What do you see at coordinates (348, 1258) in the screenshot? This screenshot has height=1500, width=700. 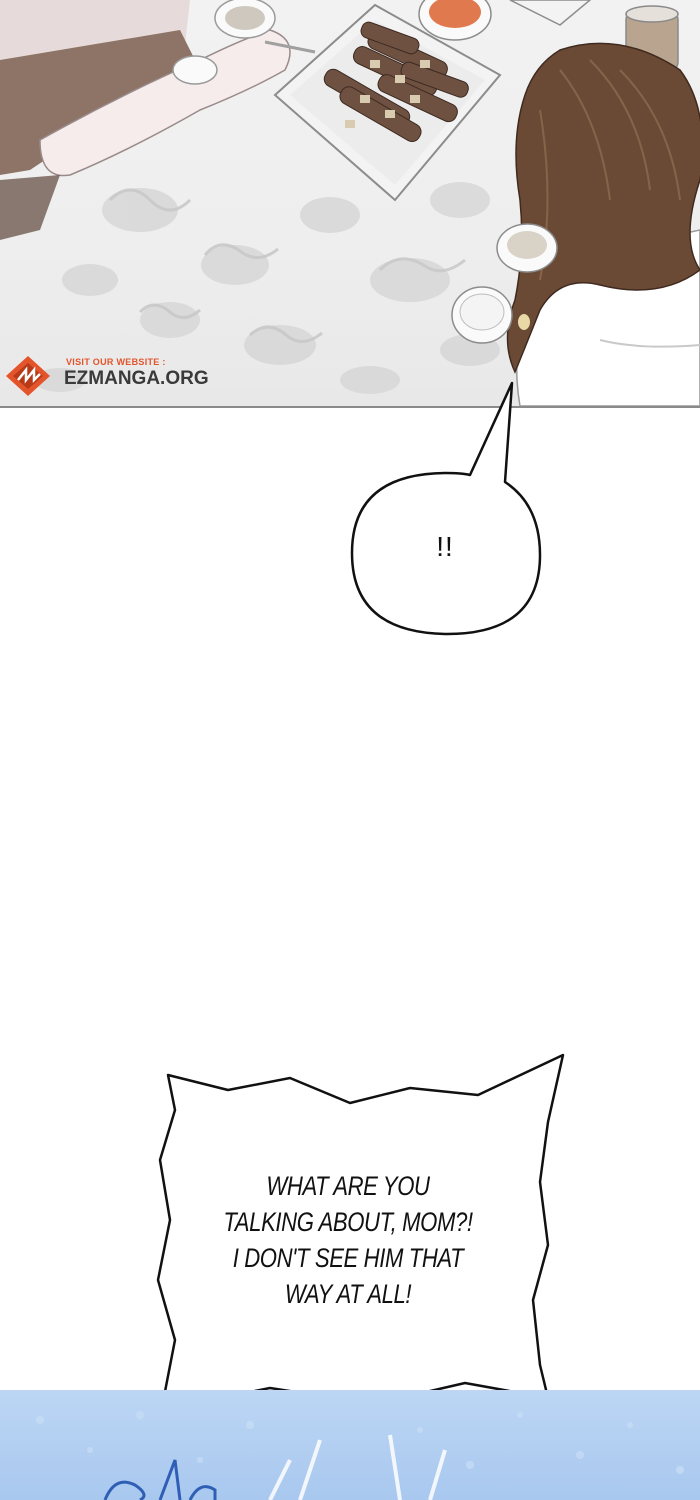 I see `dialogue-line: I DON'T SEE HIM THAT` at bounding box center [348, 1258].